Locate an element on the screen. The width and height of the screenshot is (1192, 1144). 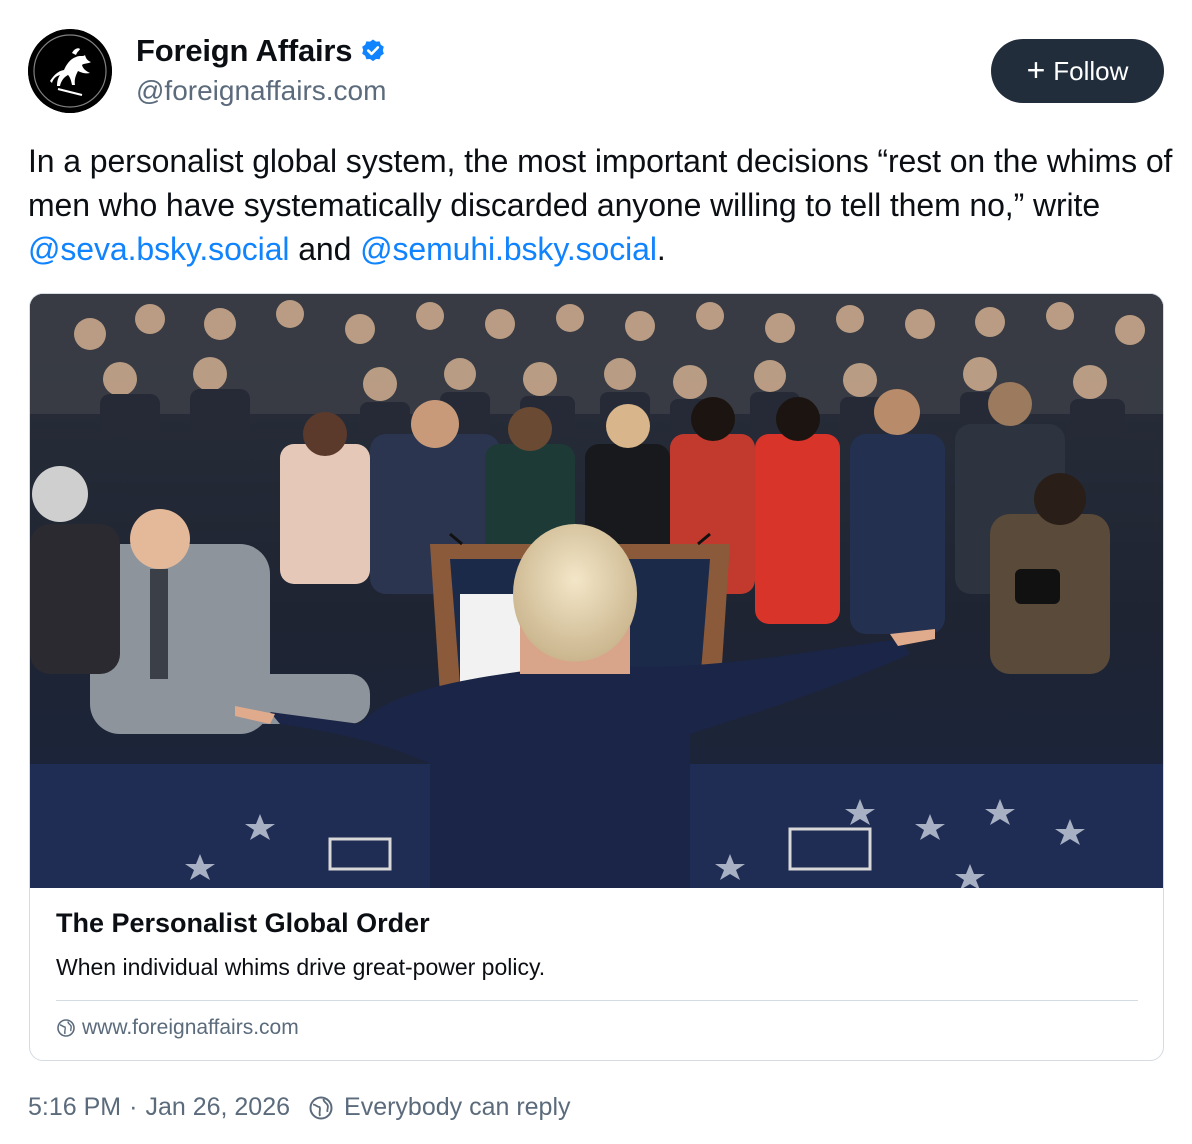
avatar is located at coordinates (70, 71).